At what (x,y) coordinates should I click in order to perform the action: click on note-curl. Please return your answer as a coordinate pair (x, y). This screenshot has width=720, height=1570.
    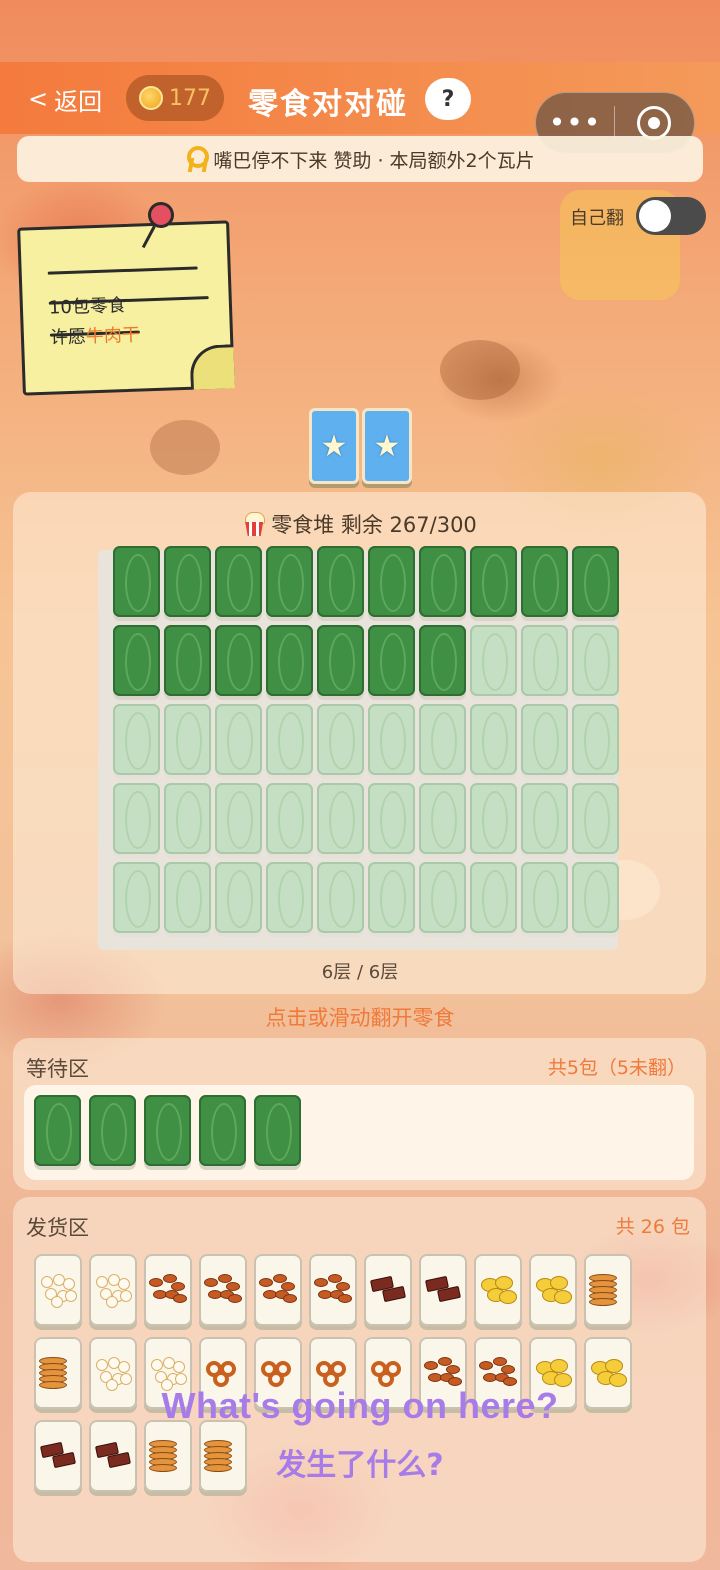
    Looking at the image, I should click on (212, 367).